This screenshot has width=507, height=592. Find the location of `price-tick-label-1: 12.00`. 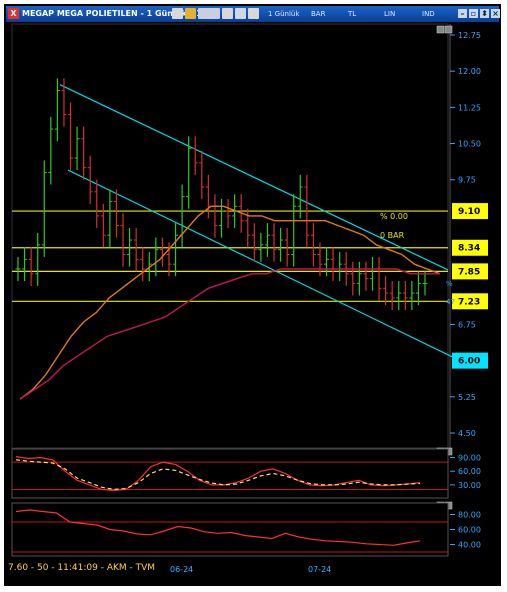

price-tick-label-1: 12.00 is located at coordinates (469, 71).